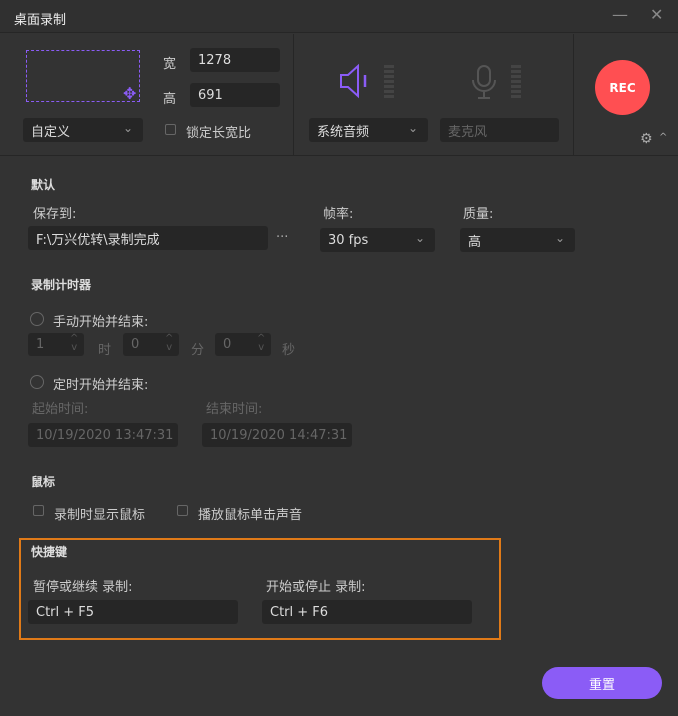 The width and height of the screenshot is (678, 716). I want to click on click-sound-checkbox, so click(182, 510).